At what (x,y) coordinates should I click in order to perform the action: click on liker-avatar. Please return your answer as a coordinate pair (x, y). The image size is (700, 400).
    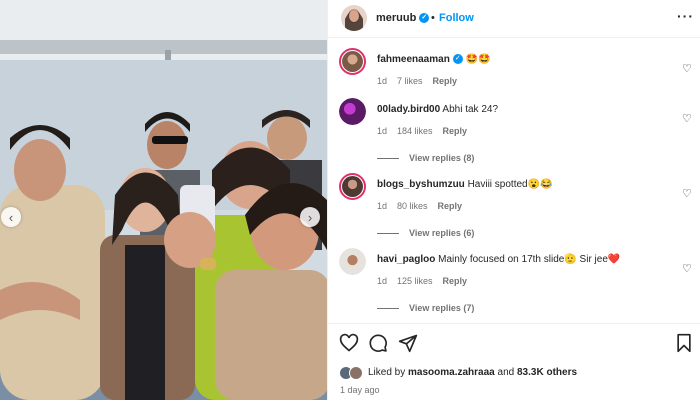
    Looking at the image, I should click on (356, 373).